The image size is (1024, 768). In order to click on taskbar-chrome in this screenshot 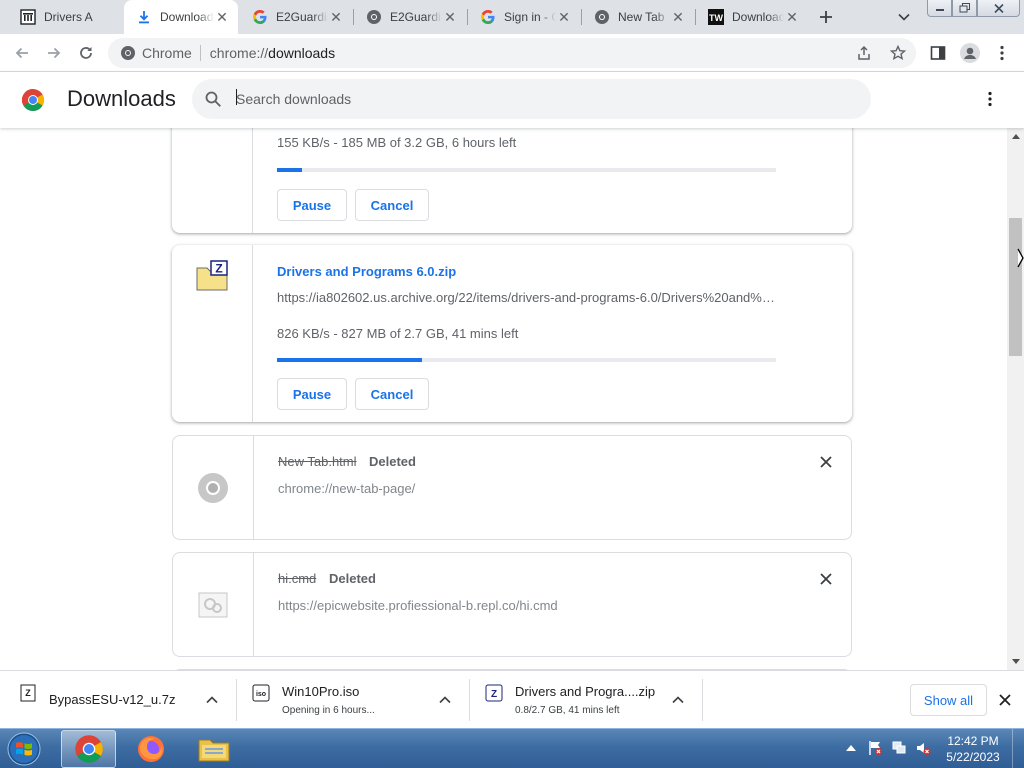, I will do `click(88, 749)`.